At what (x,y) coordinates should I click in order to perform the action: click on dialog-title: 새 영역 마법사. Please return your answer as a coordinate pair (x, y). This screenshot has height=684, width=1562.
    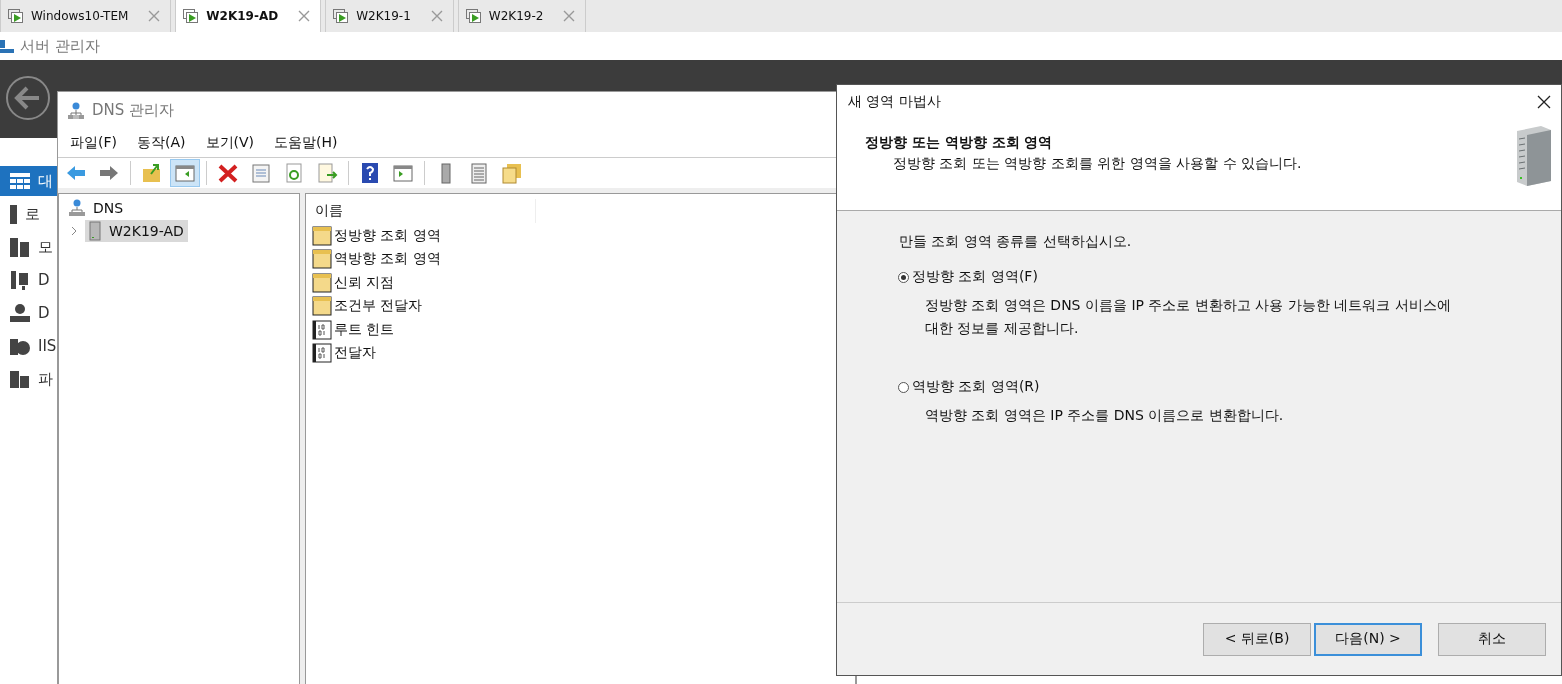
    Looking at the image, I should click on (894, 102).